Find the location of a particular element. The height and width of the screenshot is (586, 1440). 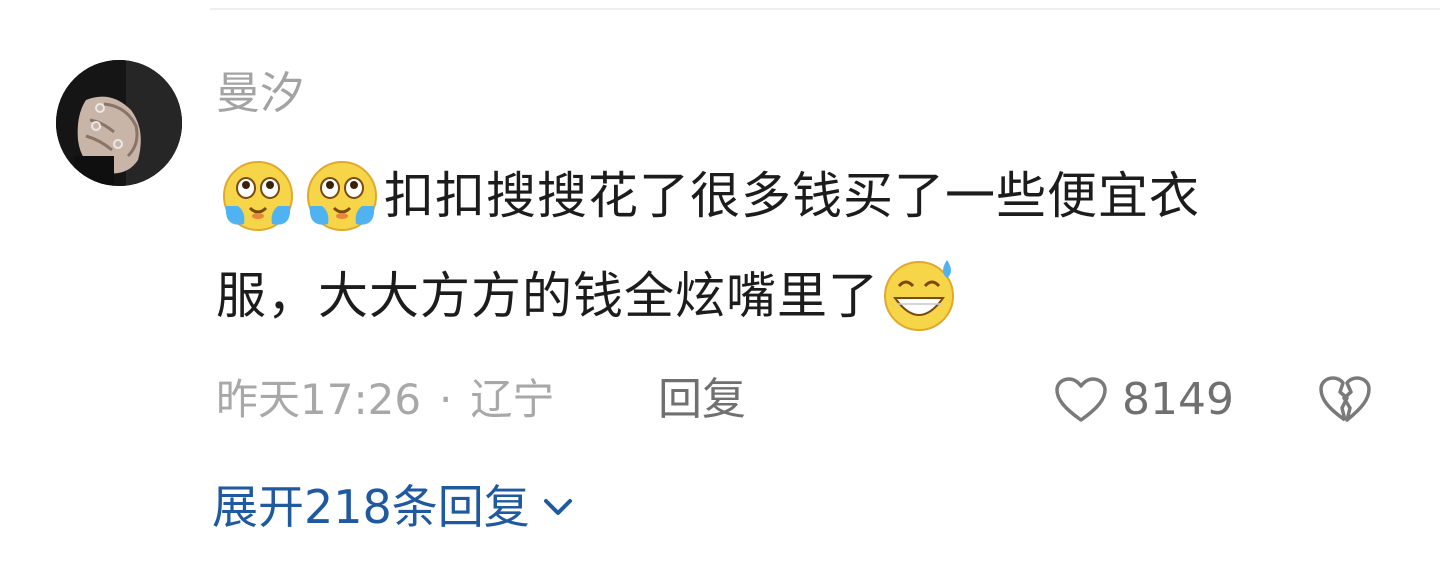

username: 曼汐 is located at coordinates (260, 94).